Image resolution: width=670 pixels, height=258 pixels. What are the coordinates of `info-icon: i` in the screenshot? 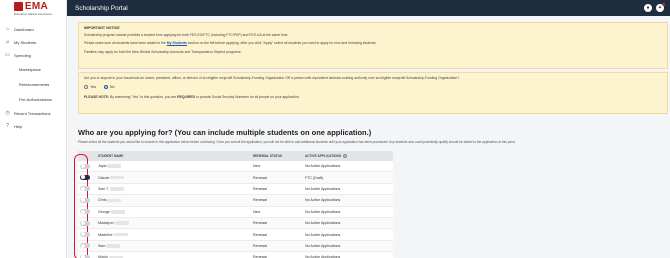 It's located at (344, 156).